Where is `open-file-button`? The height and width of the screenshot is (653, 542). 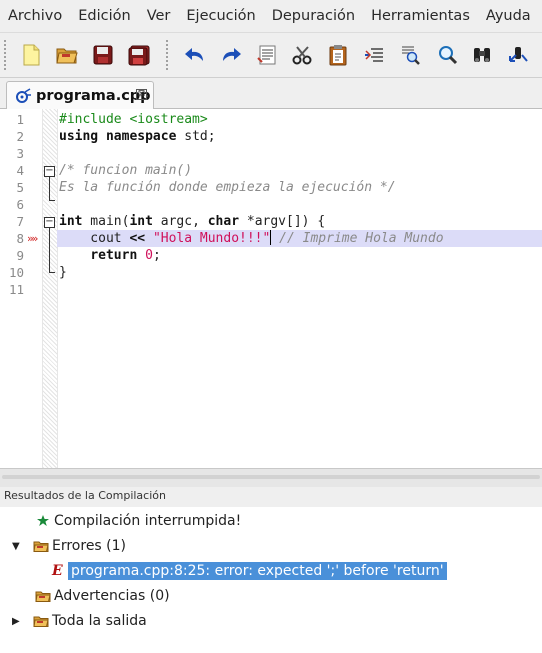
open-file-button is located at coordinates (67, 55).